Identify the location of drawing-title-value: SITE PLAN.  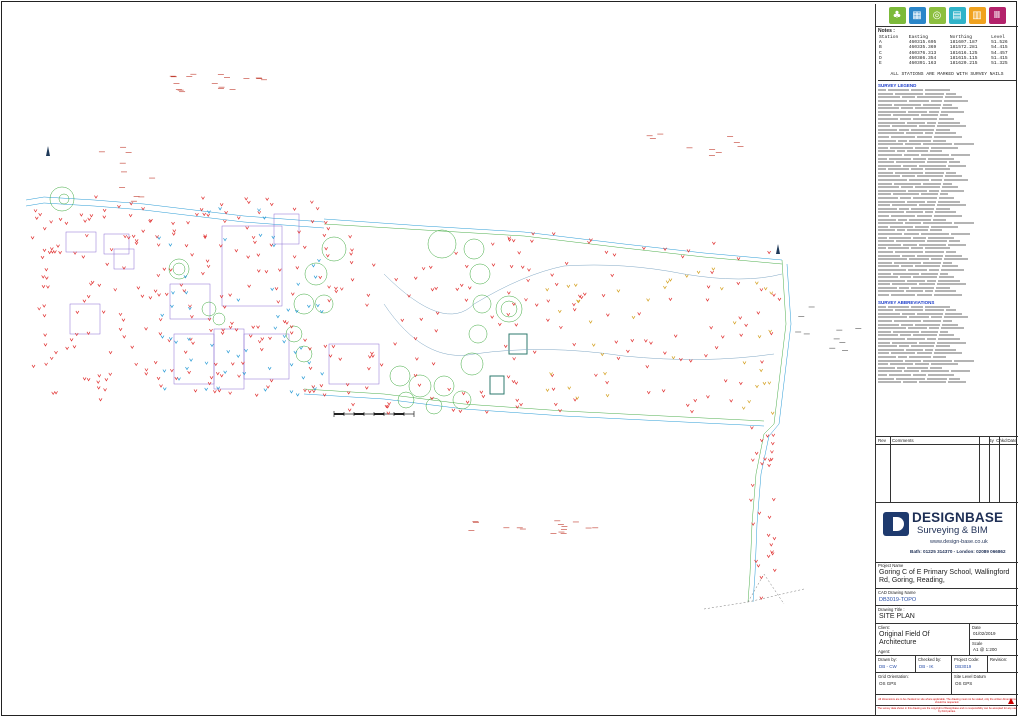
(897, 616).